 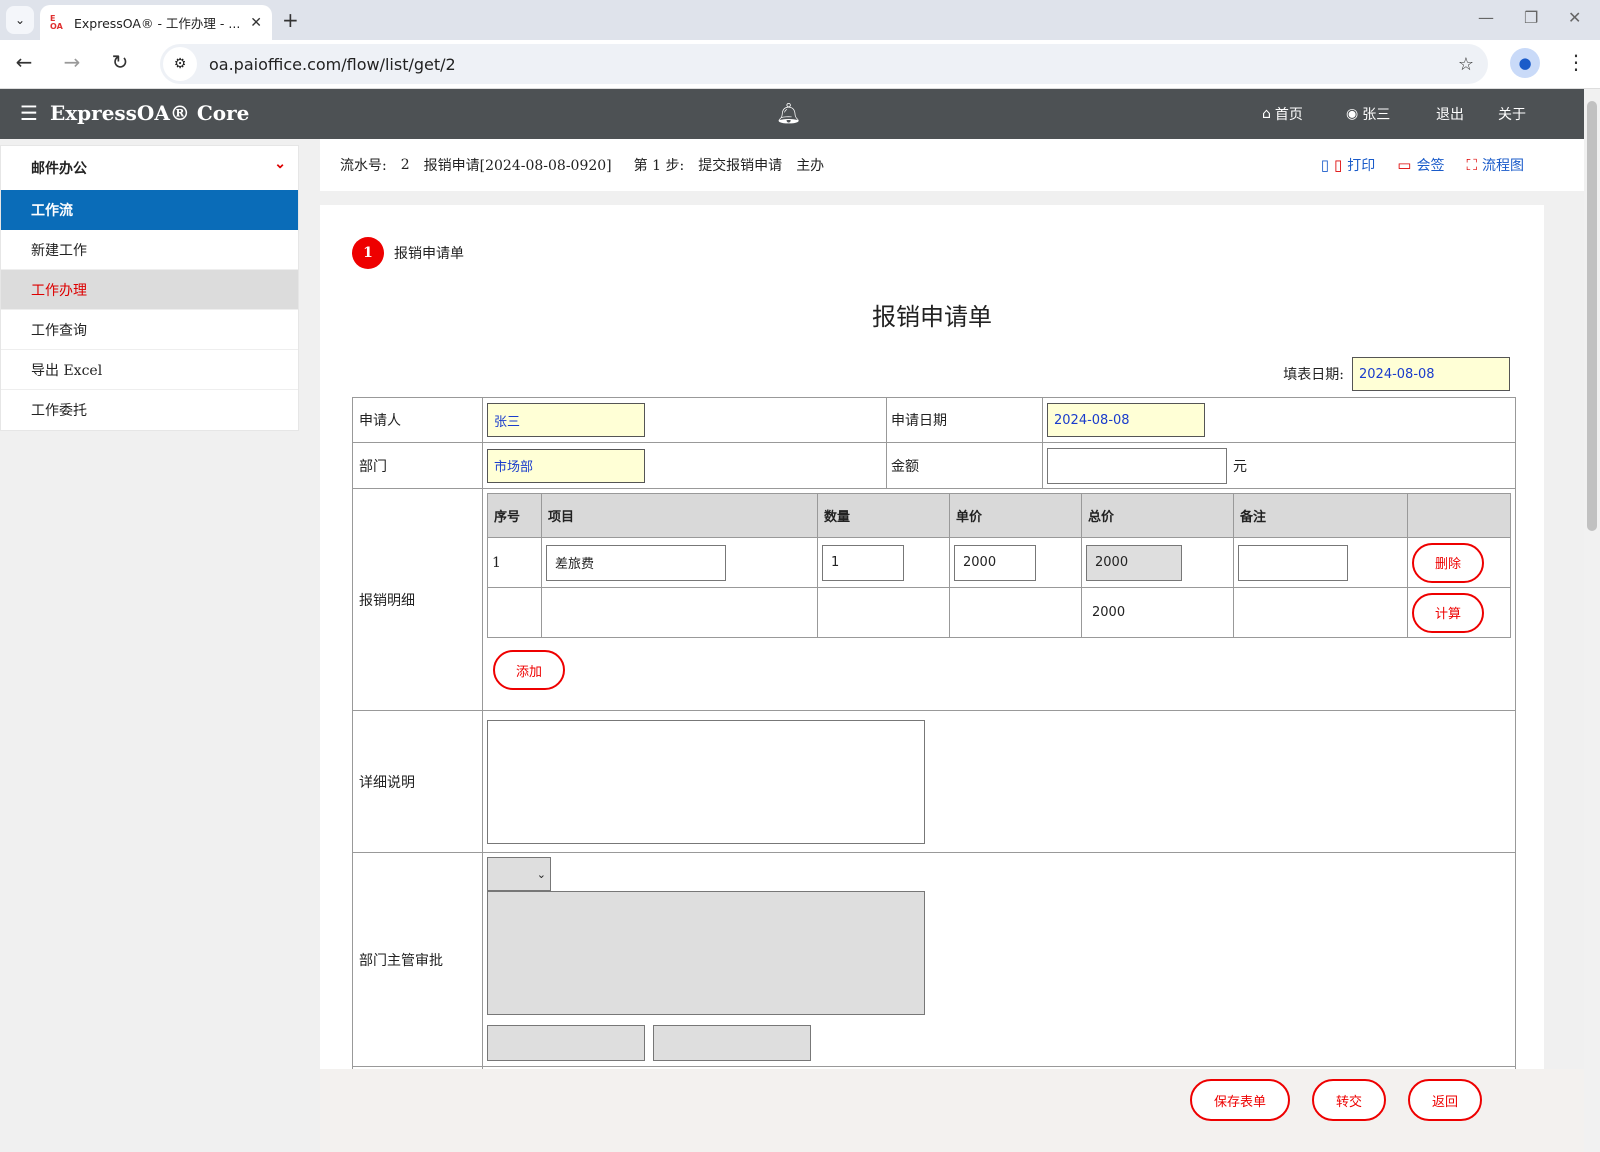 I want to click on nav-home: ⌂ 首页, so click(x=1282, y=114).